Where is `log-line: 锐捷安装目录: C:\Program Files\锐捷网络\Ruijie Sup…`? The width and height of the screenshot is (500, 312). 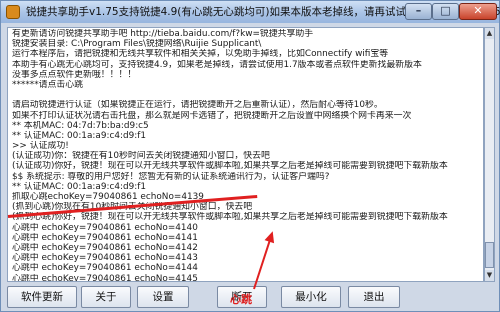
log-line: 锐捷安装目录: C:\Program Files\锐捷网络\Ruijie Sup… is located at coordinates (137, 44).